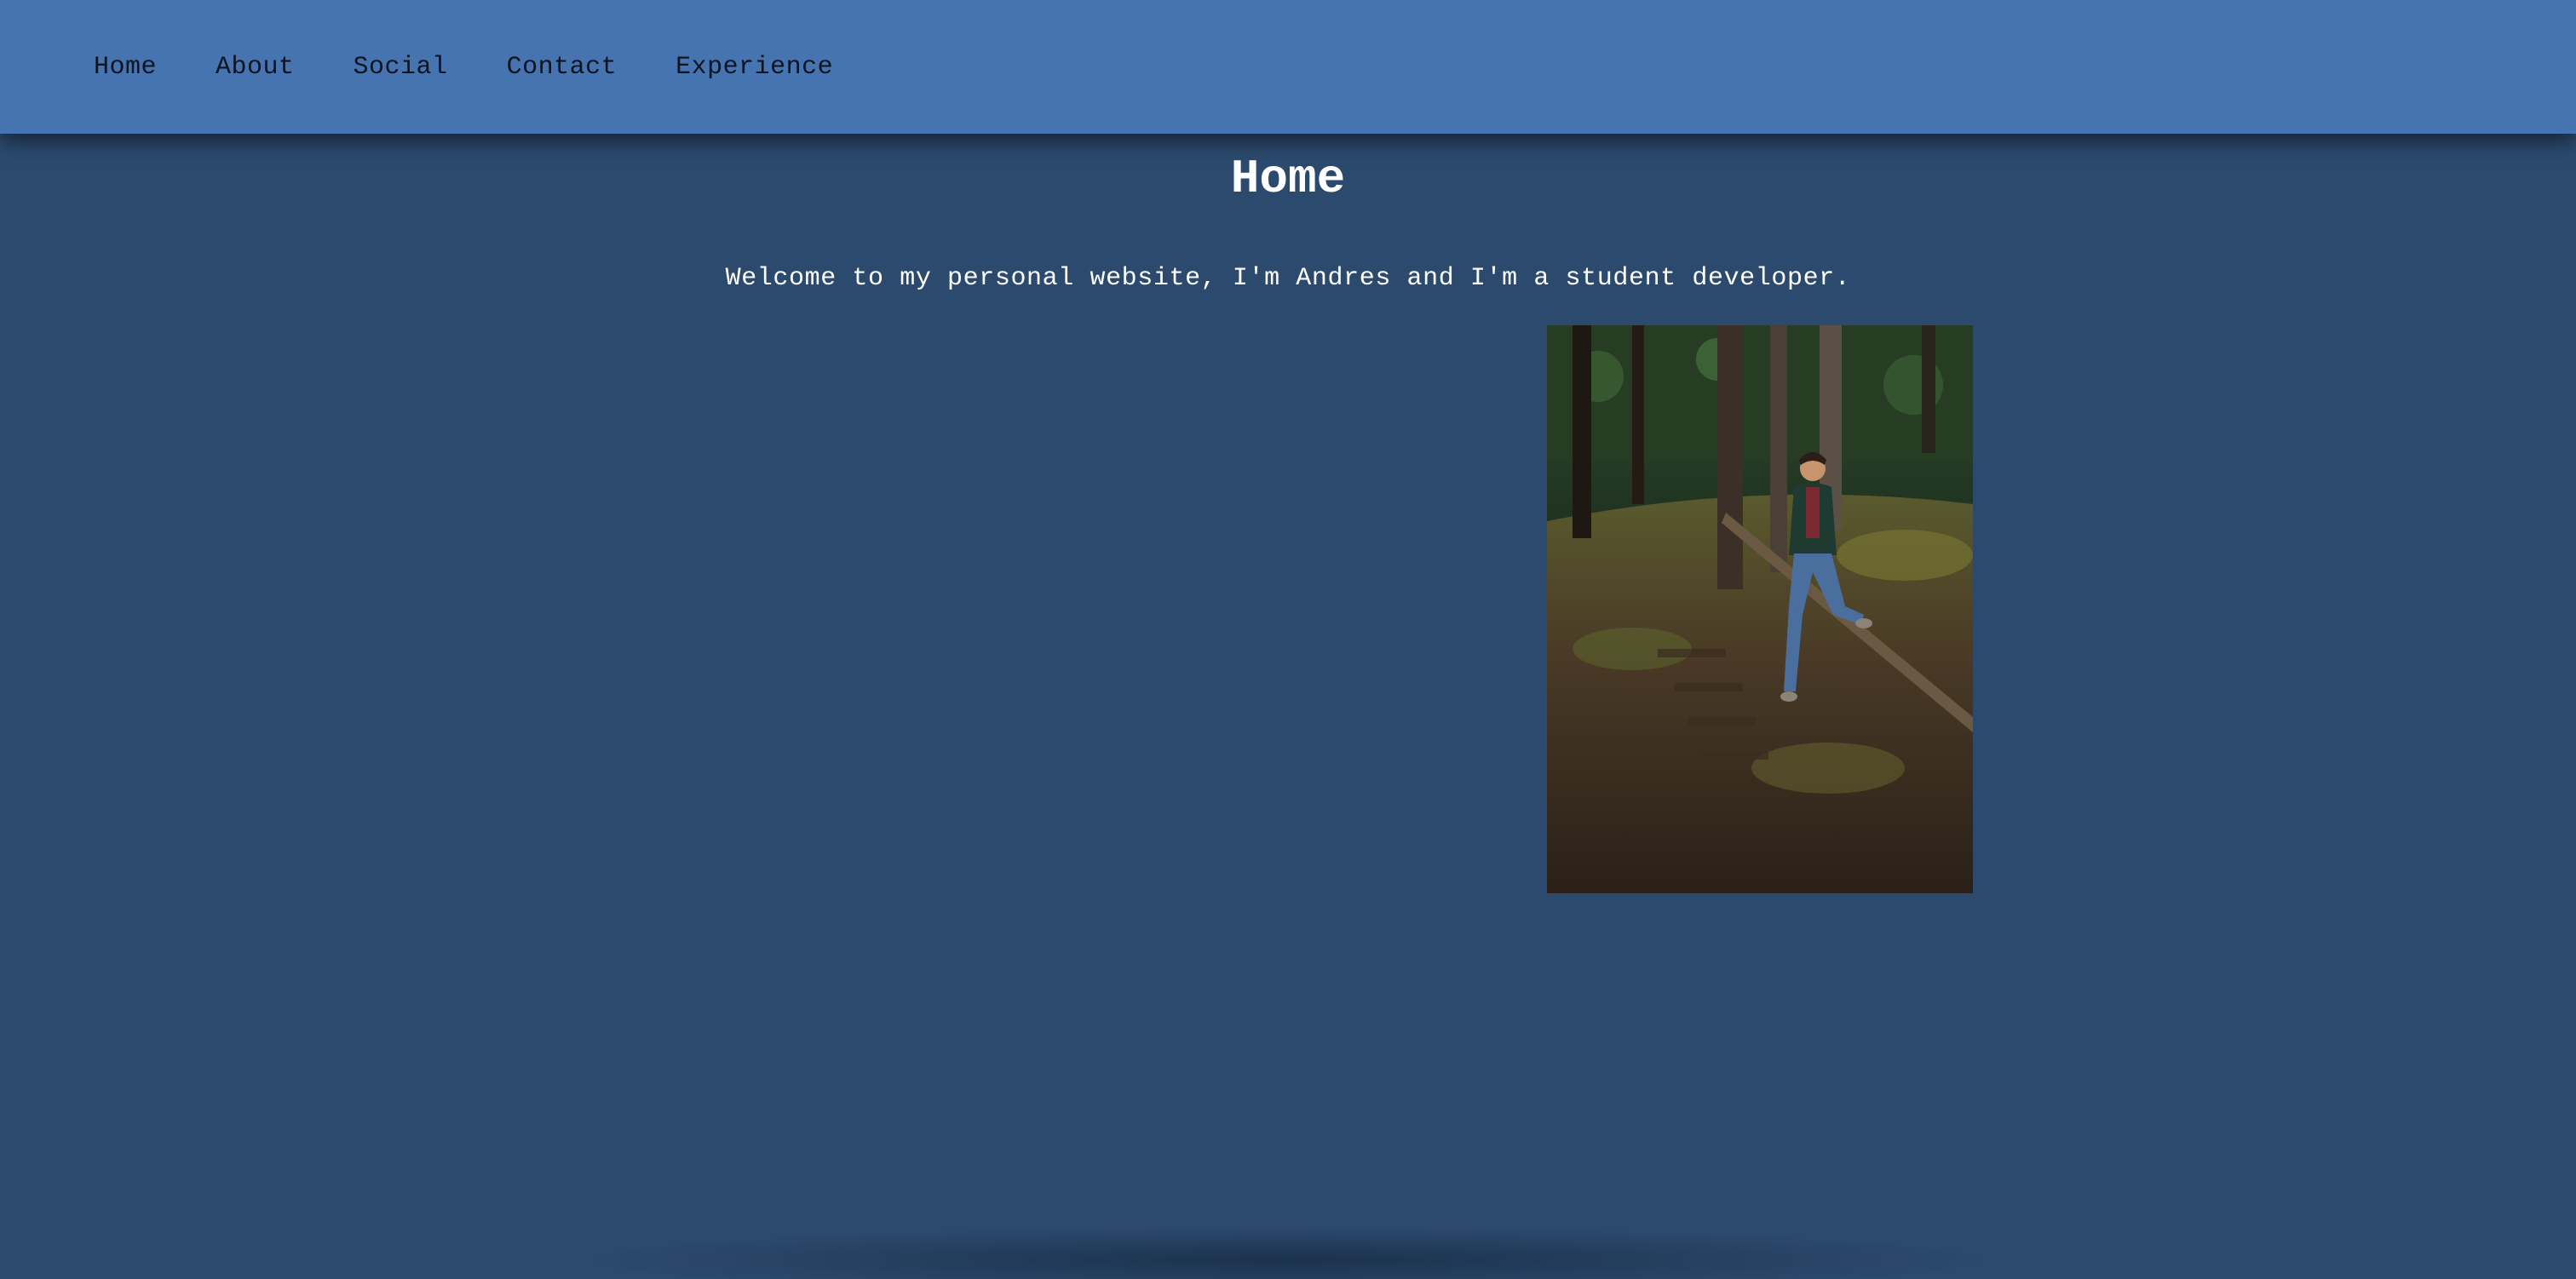 This screenshot has width=2576, height=1279. What do you see at coordinates (562, 67) in the screenshot?
I see `nav-link-contact: Contact` at bounding box center [562, 67].